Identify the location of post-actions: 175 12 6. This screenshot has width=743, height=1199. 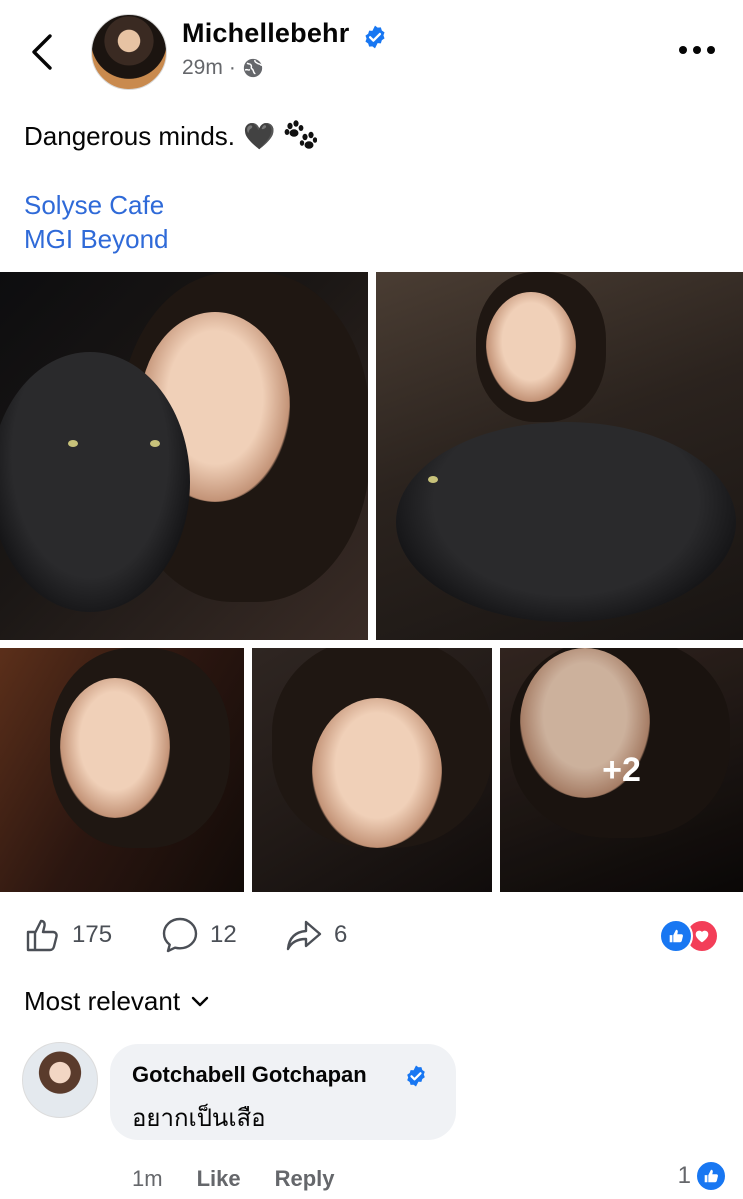
(371, 936).